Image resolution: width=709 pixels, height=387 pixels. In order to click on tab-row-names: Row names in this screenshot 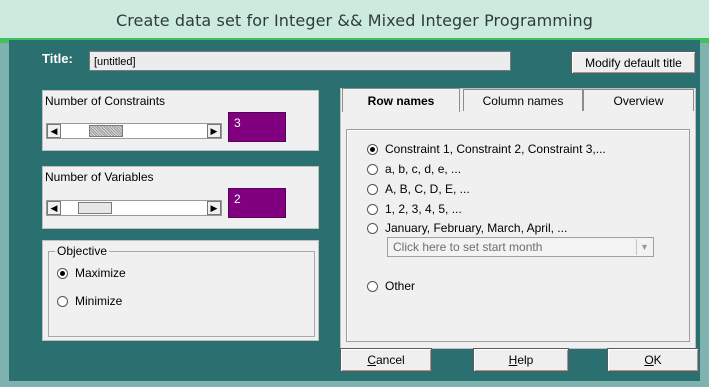, I will do `click(401, 100)`.